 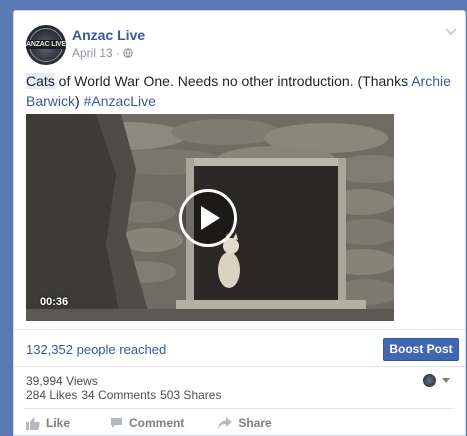 I want to click on post-meta: April 13 ·, so click(x=102, y=53).